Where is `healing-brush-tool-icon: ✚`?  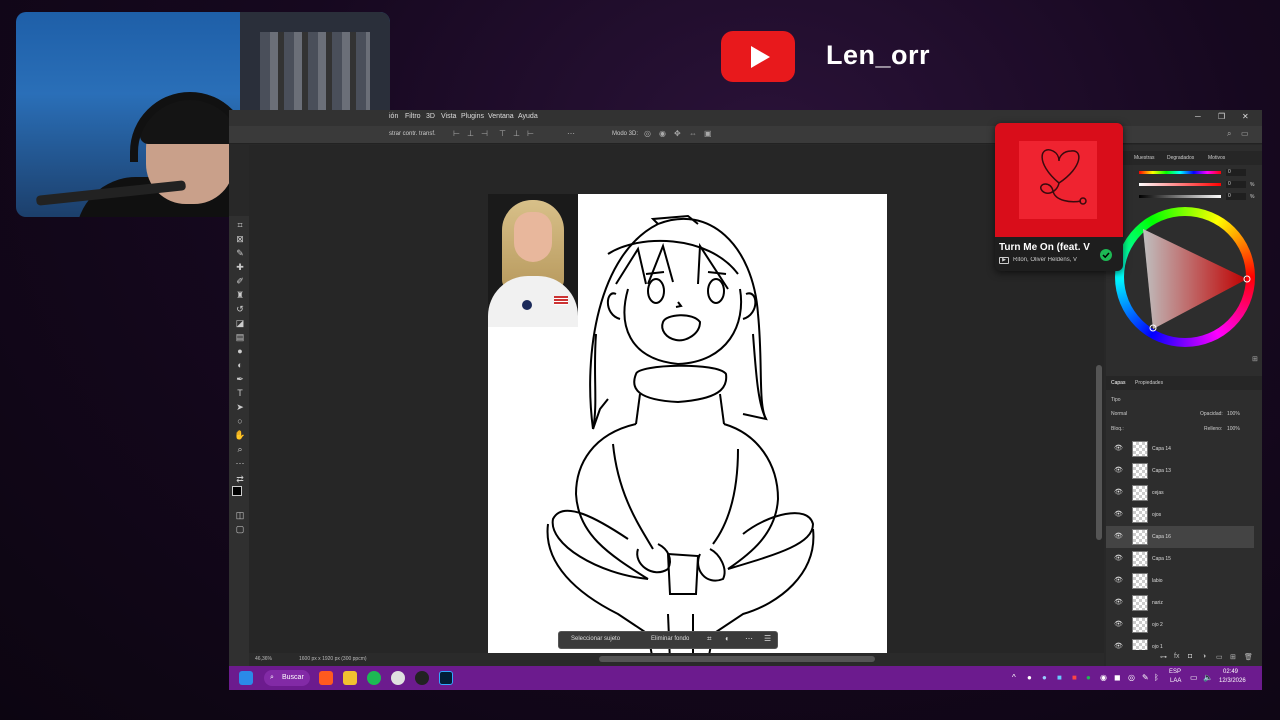
healing-brush-tool-icon: ✚ is located at coordinates (240, 267).